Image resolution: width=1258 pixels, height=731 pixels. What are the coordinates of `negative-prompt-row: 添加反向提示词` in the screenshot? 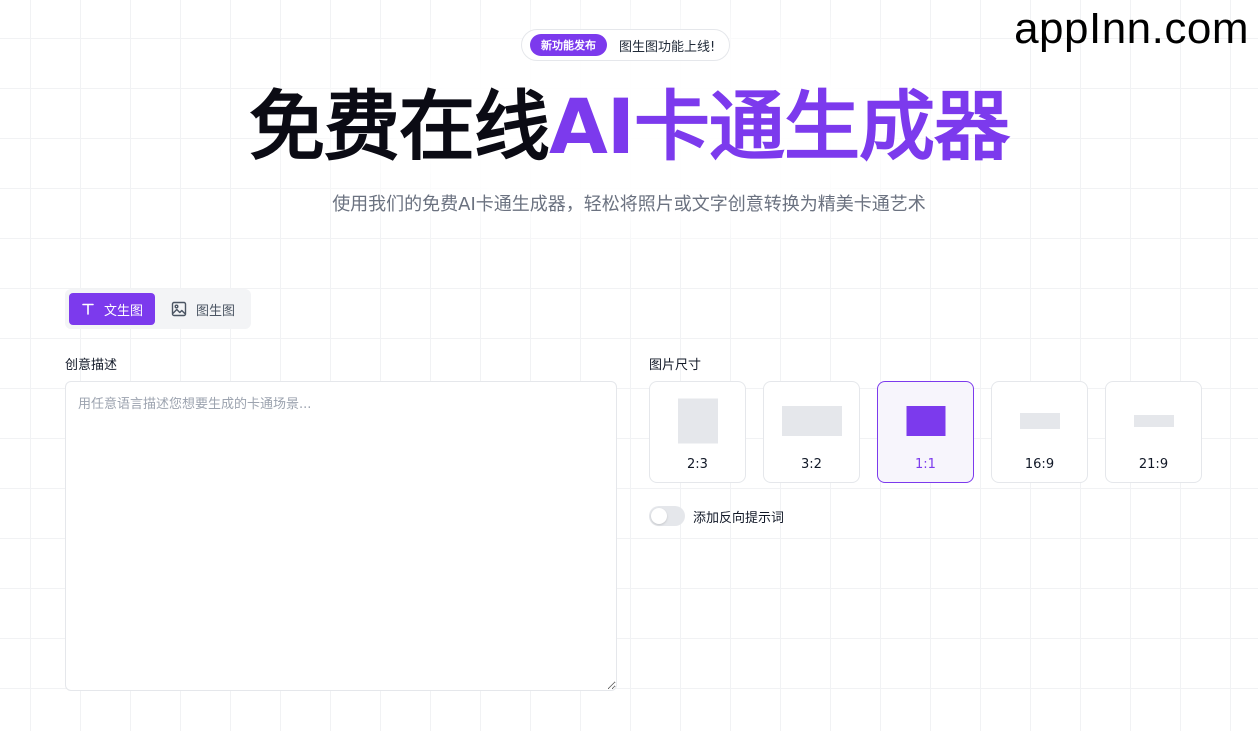 It's located at (716, 516).